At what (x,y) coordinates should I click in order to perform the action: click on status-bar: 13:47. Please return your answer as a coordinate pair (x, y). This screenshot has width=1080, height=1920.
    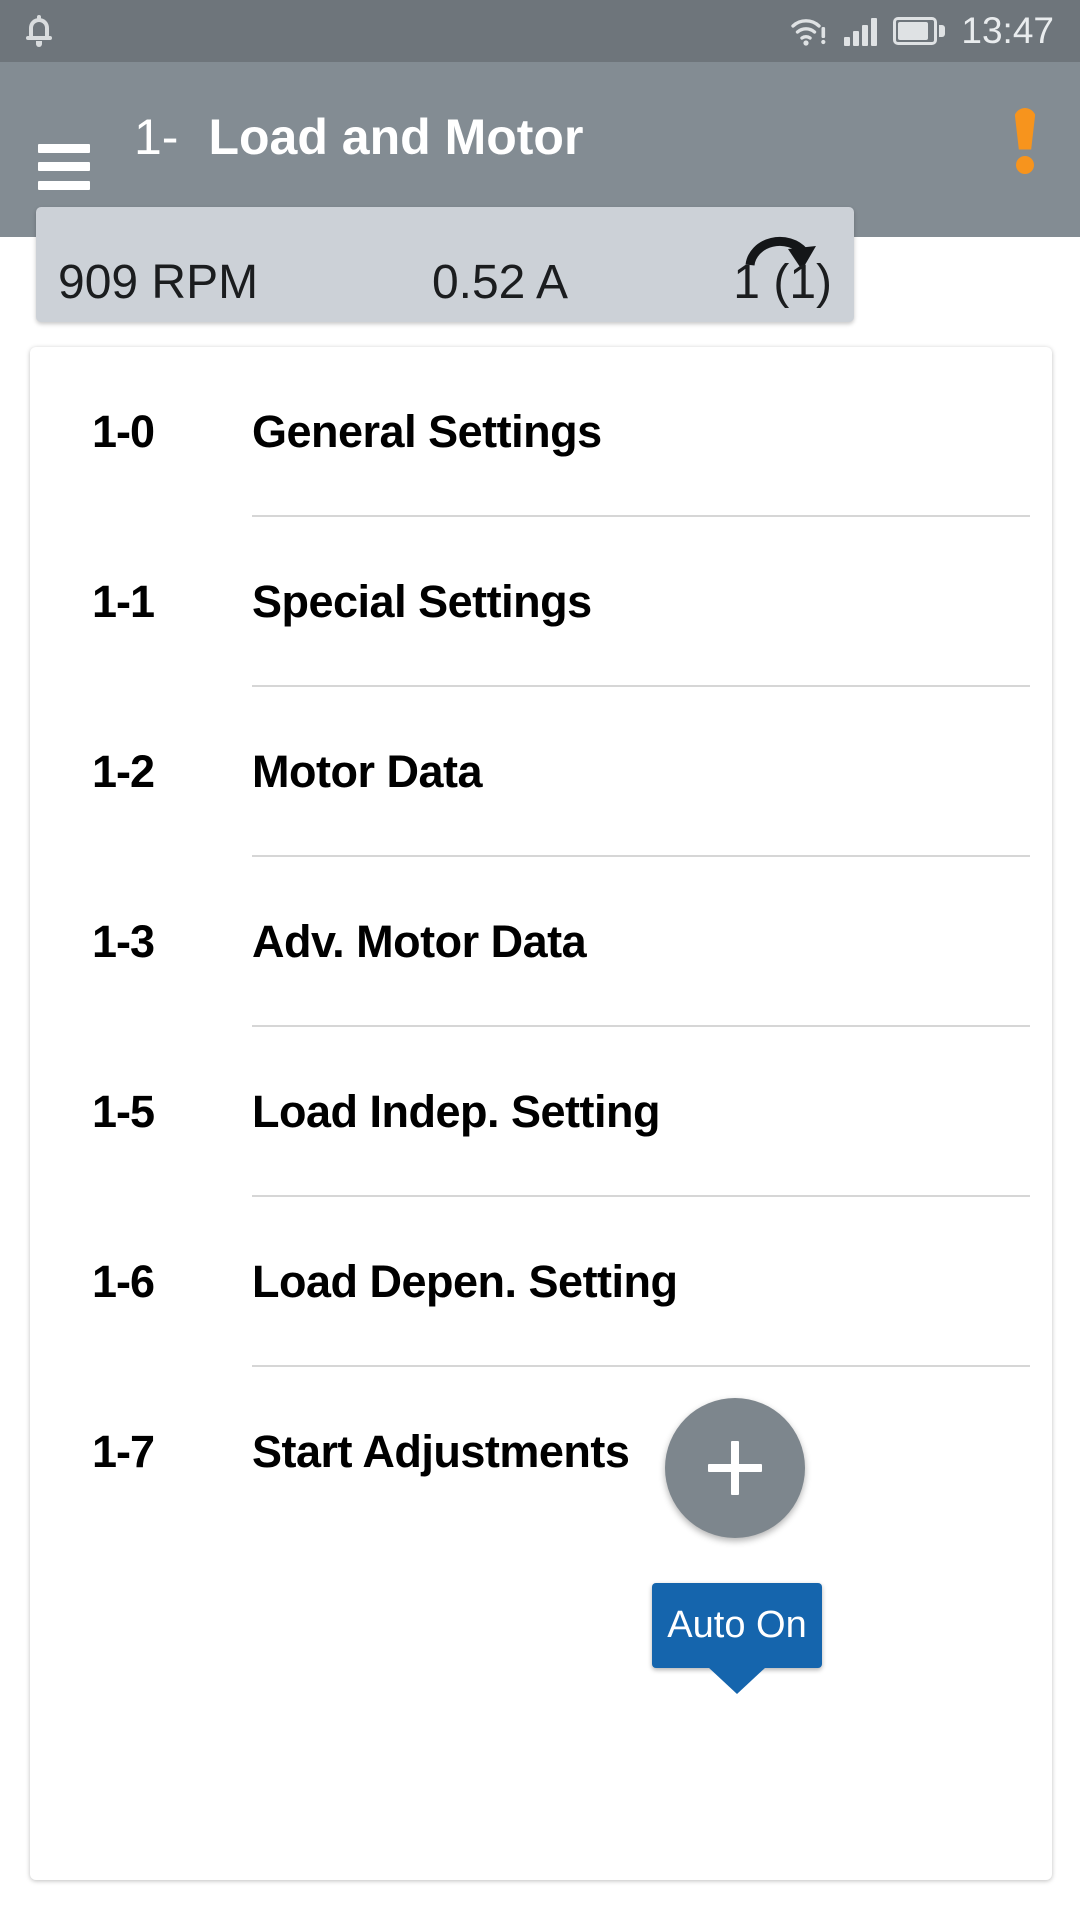
    Looking at the image, I should click on (540, 31).